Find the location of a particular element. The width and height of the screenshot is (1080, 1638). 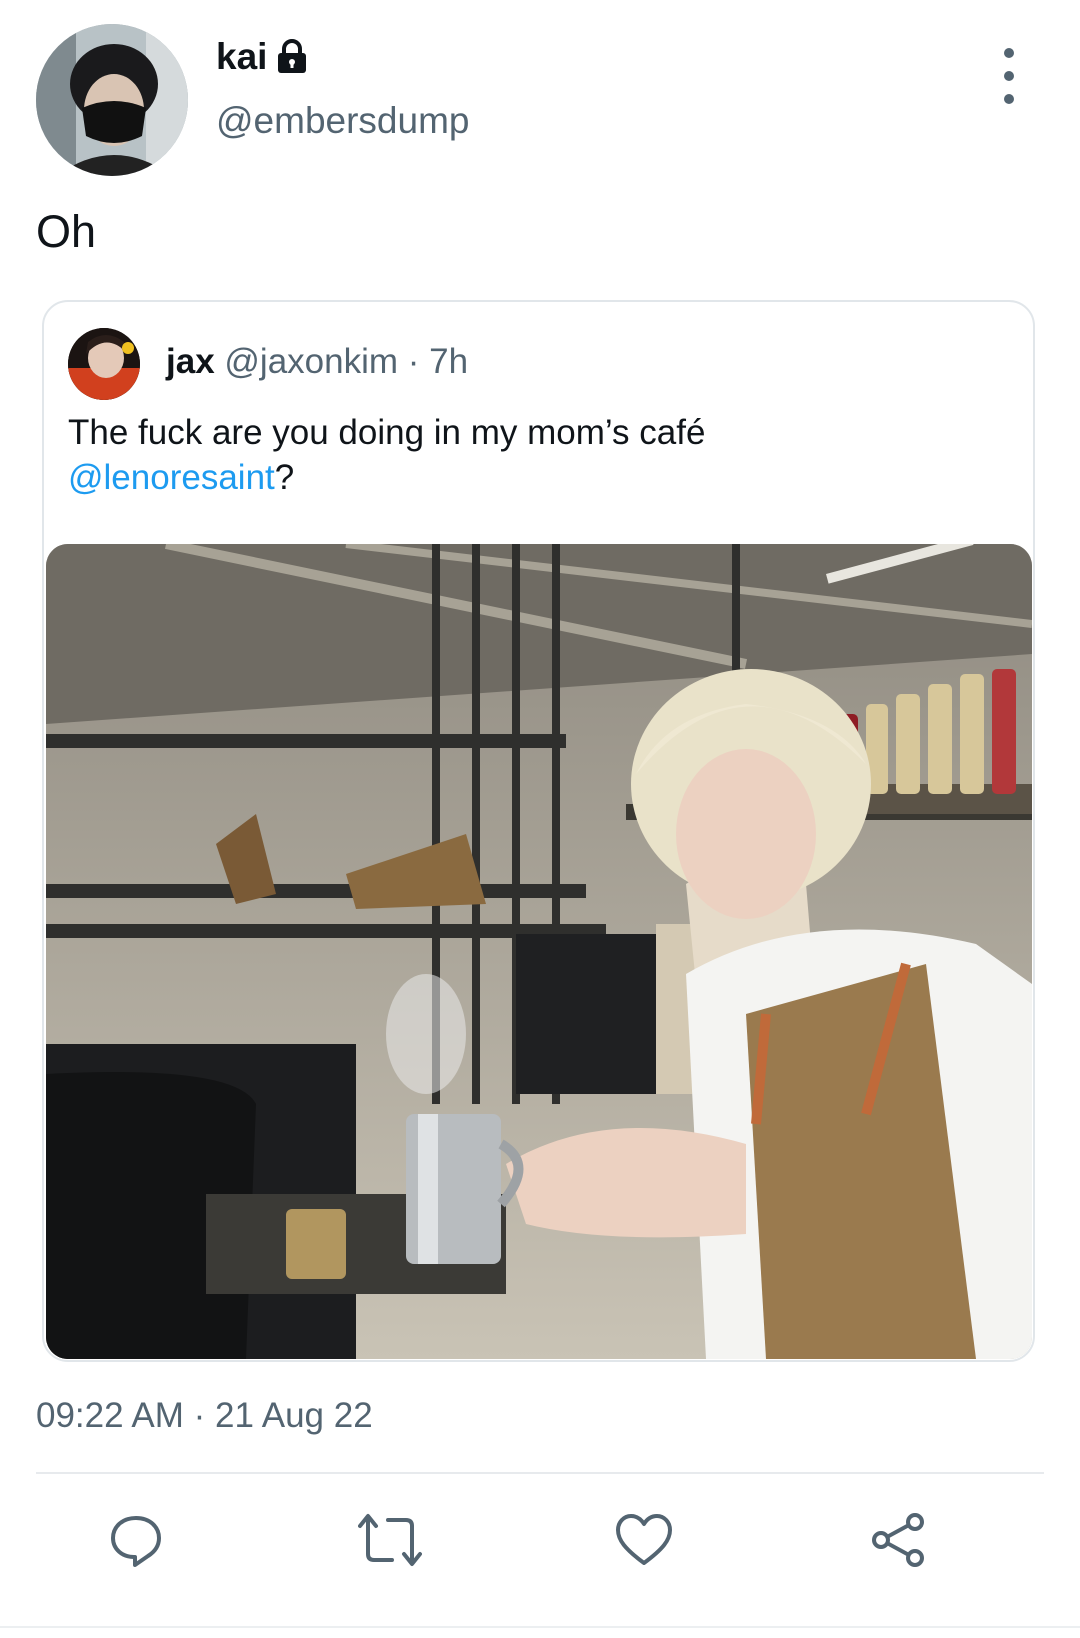

reply-icon is located at coordinates (136, 1541).